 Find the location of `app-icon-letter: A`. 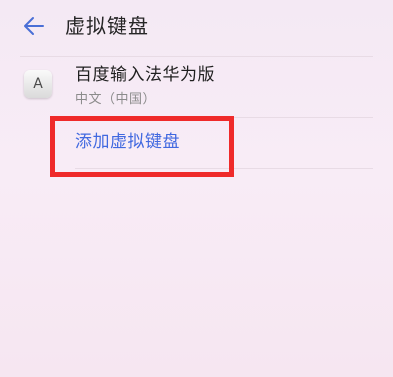

app-icon-letter: A is located at coordinates (38, 84).